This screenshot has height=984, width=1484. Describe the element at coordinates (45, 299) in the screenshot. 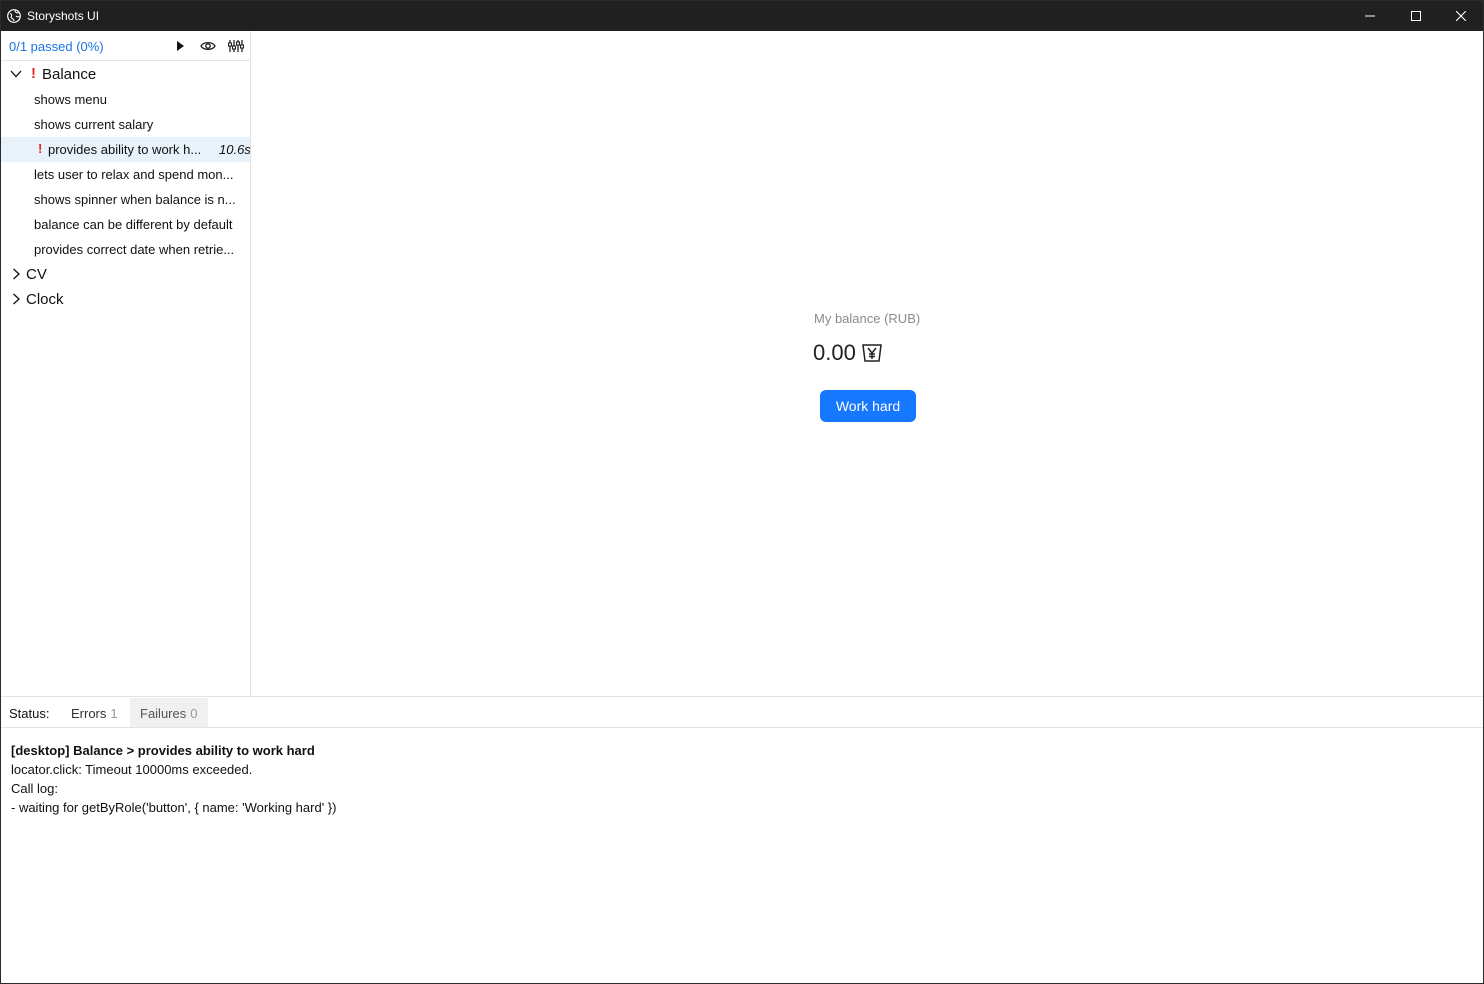

I see `group-label: Clock` at that location.